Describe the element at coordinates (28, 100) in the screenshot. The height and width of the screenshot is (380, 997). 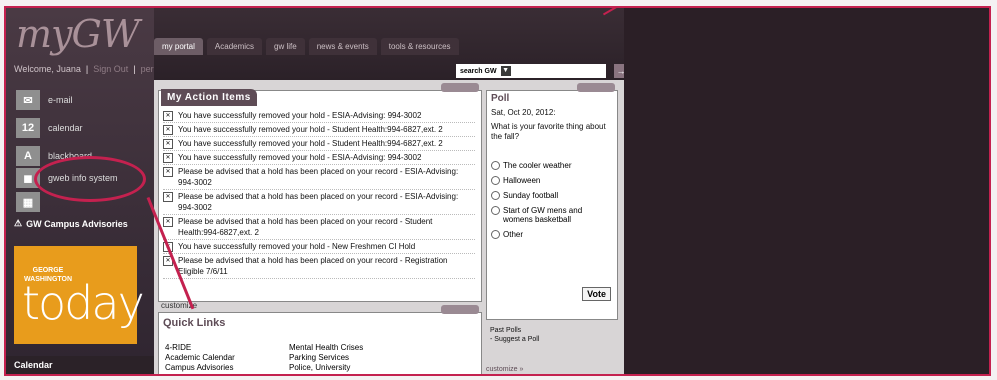
I see `email-icon: ✉` at that location.